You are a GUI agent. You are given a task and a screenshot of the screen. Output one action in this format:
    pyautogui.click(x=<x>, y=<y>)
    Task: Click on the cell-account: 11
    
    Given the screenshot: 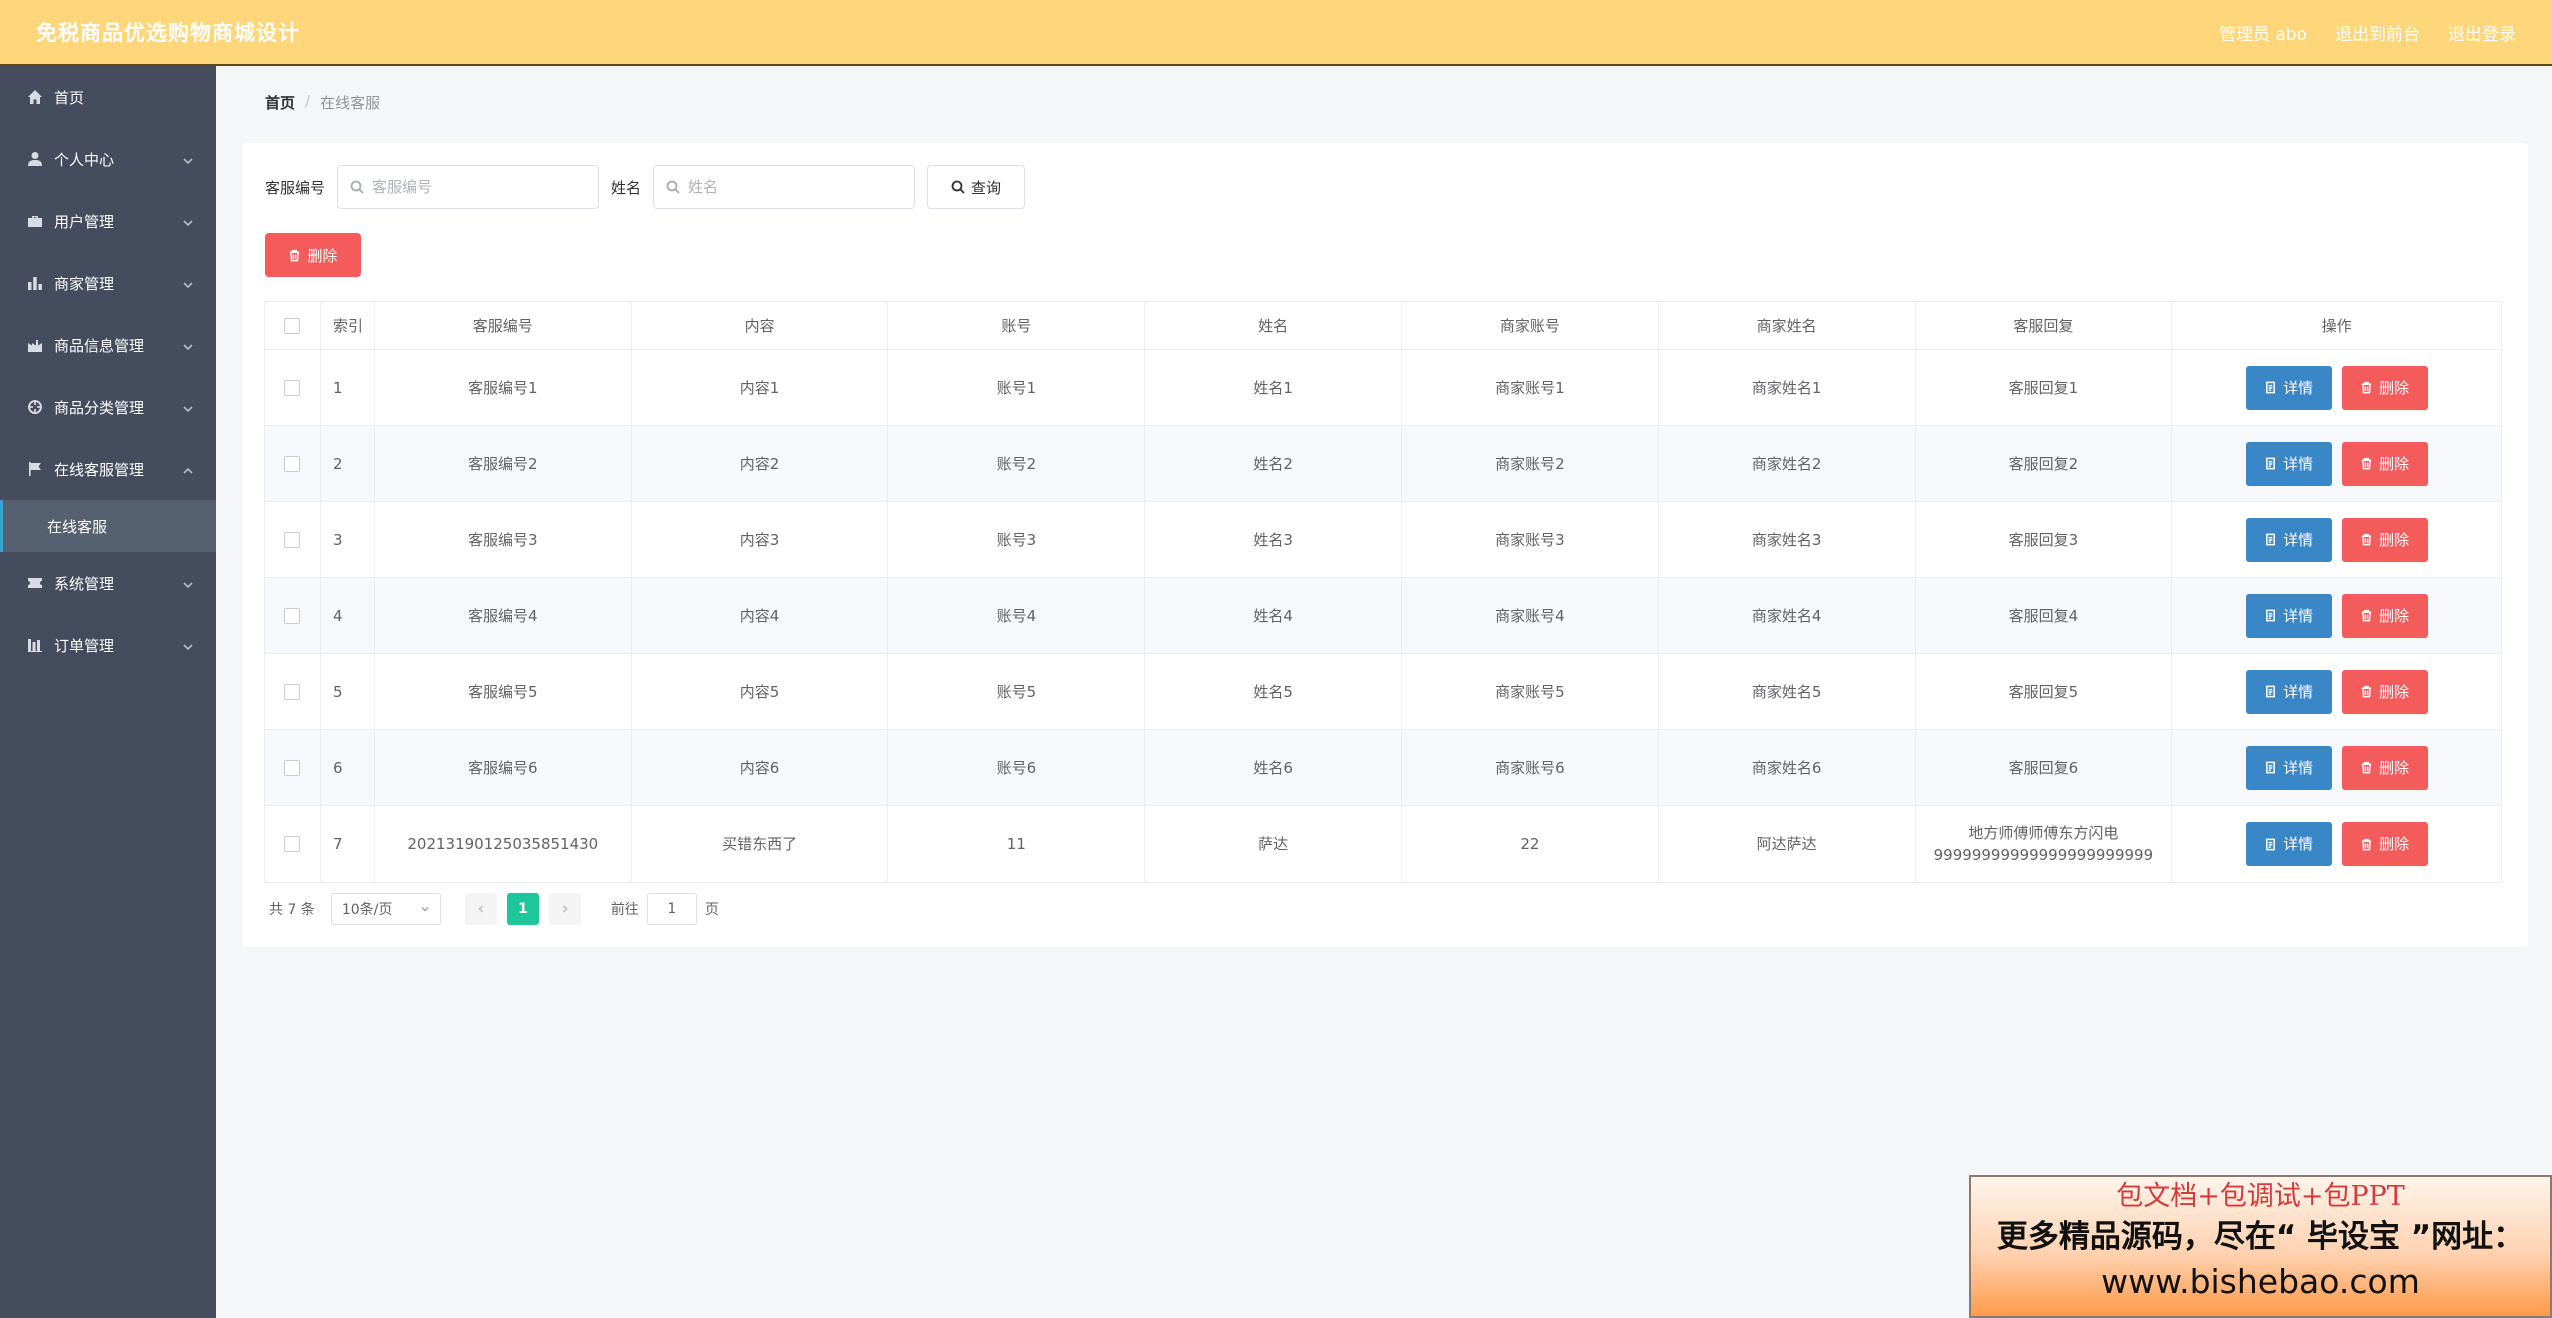 What is the action you would take?
    pyautogui.click(x=1017, y=844)
    